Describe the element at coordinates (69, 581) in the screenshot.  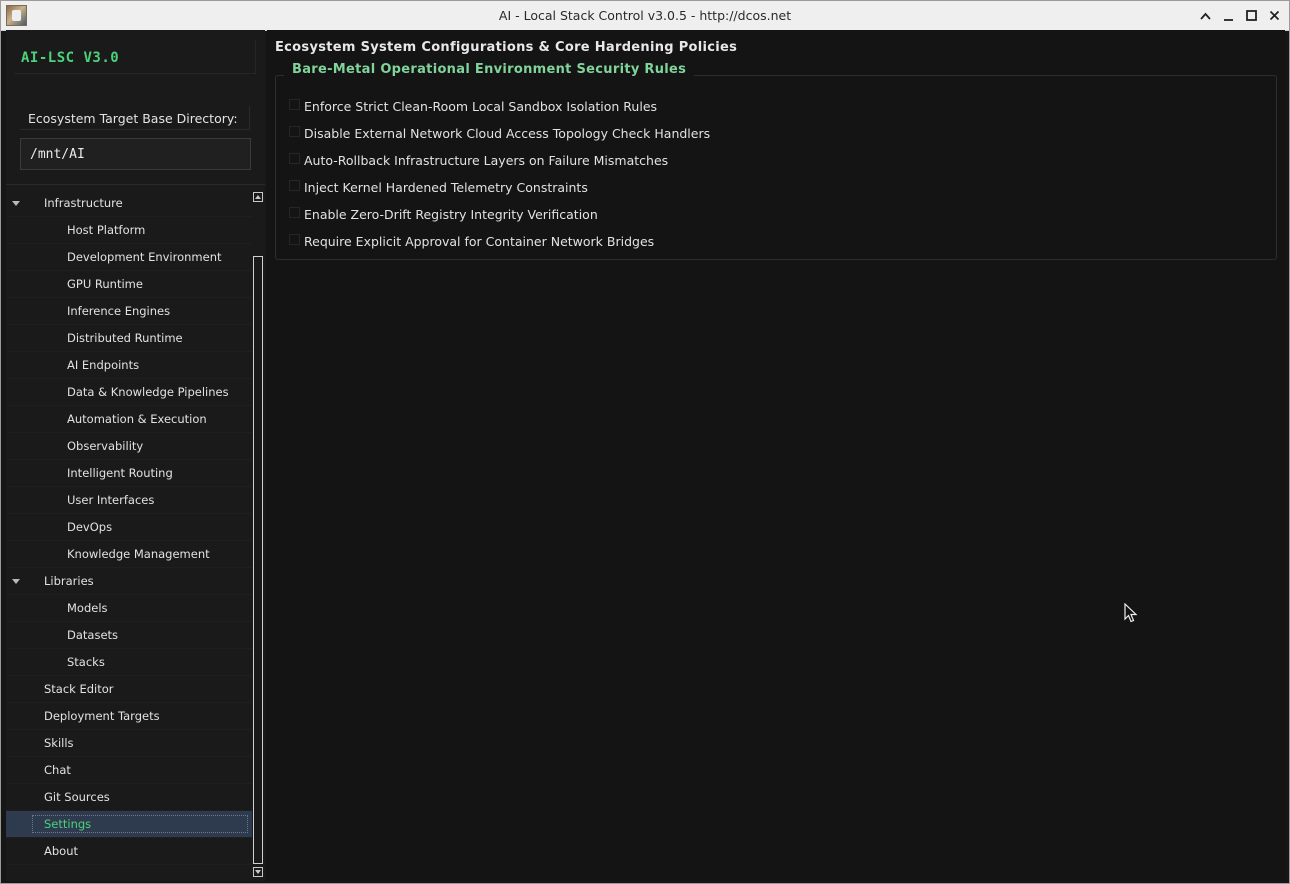
I see `tree-group-label: Libraries` at that location.